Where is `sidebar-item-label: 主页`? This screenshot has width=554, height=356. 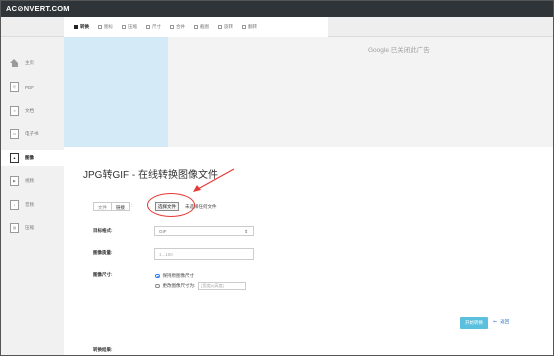
sidebar-item-label: 主页 is located at coordinates (29, 62).